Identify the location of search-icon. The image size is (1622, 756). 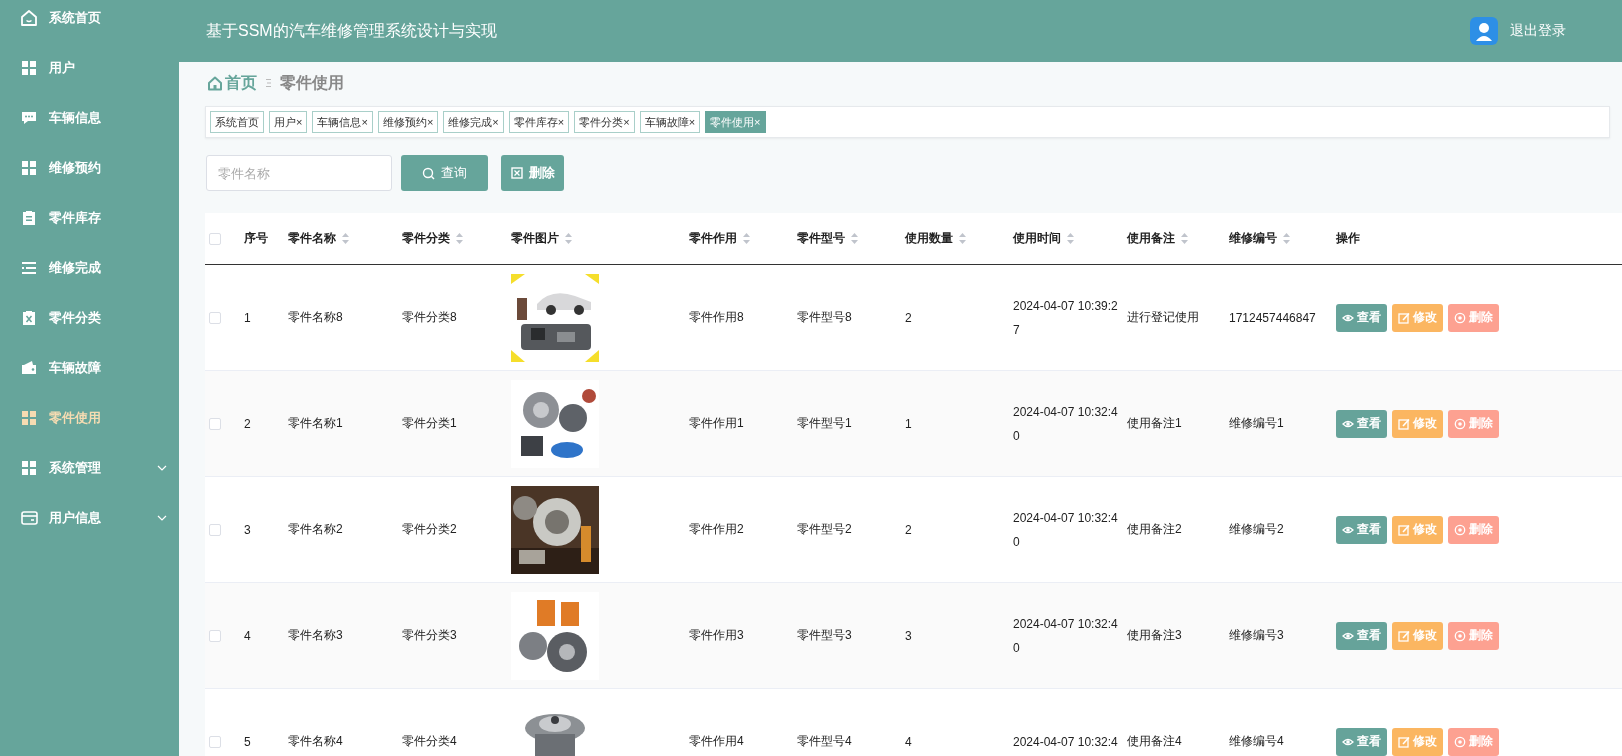
(428, 173).